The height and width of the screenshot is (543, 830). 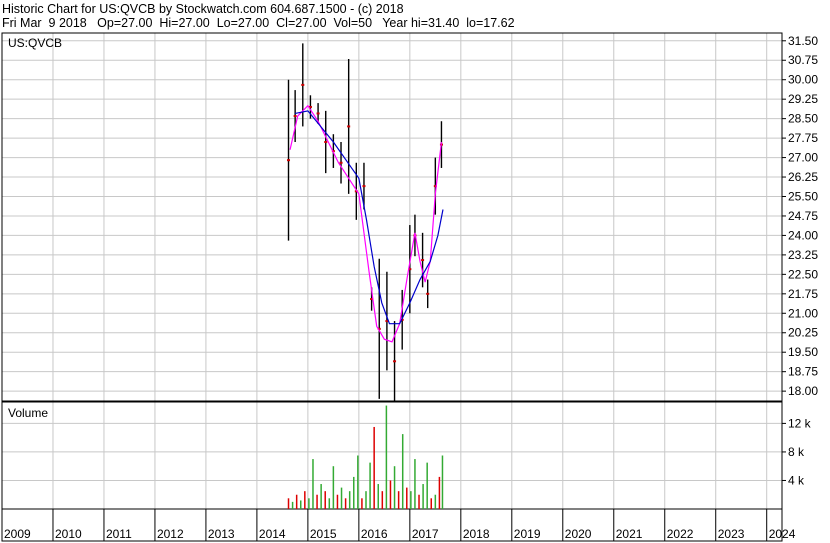 I want to click on price-tick-label: 29.25, so click(x=803, y=99).